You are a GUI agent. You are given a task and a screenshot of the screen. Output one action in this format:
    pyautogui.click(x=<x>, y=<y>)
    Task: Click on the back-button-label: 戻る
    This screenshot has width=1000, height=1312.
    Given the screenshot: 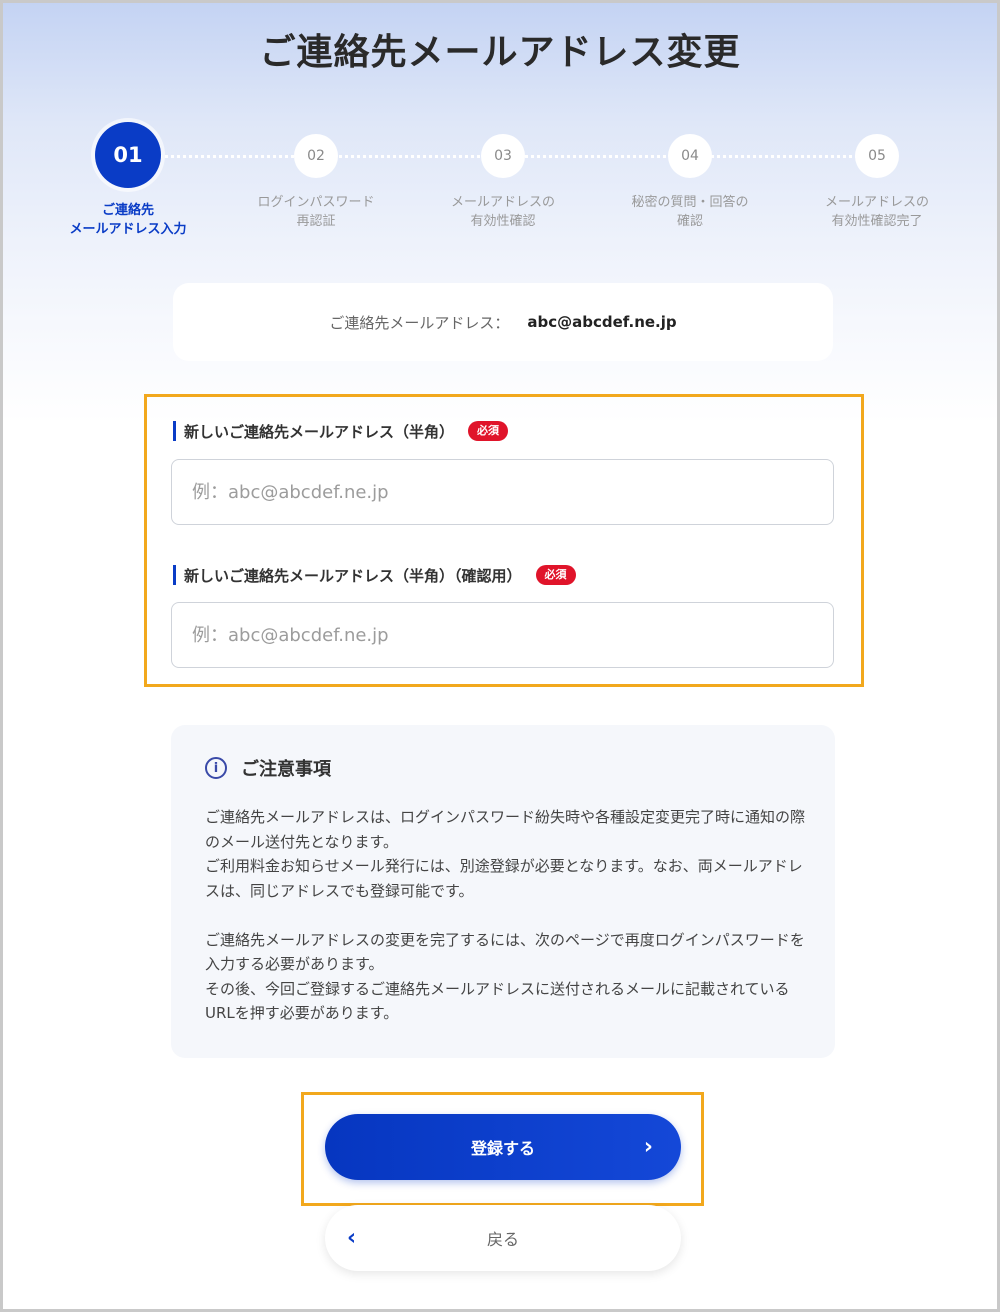 What is the action you would take?
    pyautogui.click(x=502, y=1239)
    